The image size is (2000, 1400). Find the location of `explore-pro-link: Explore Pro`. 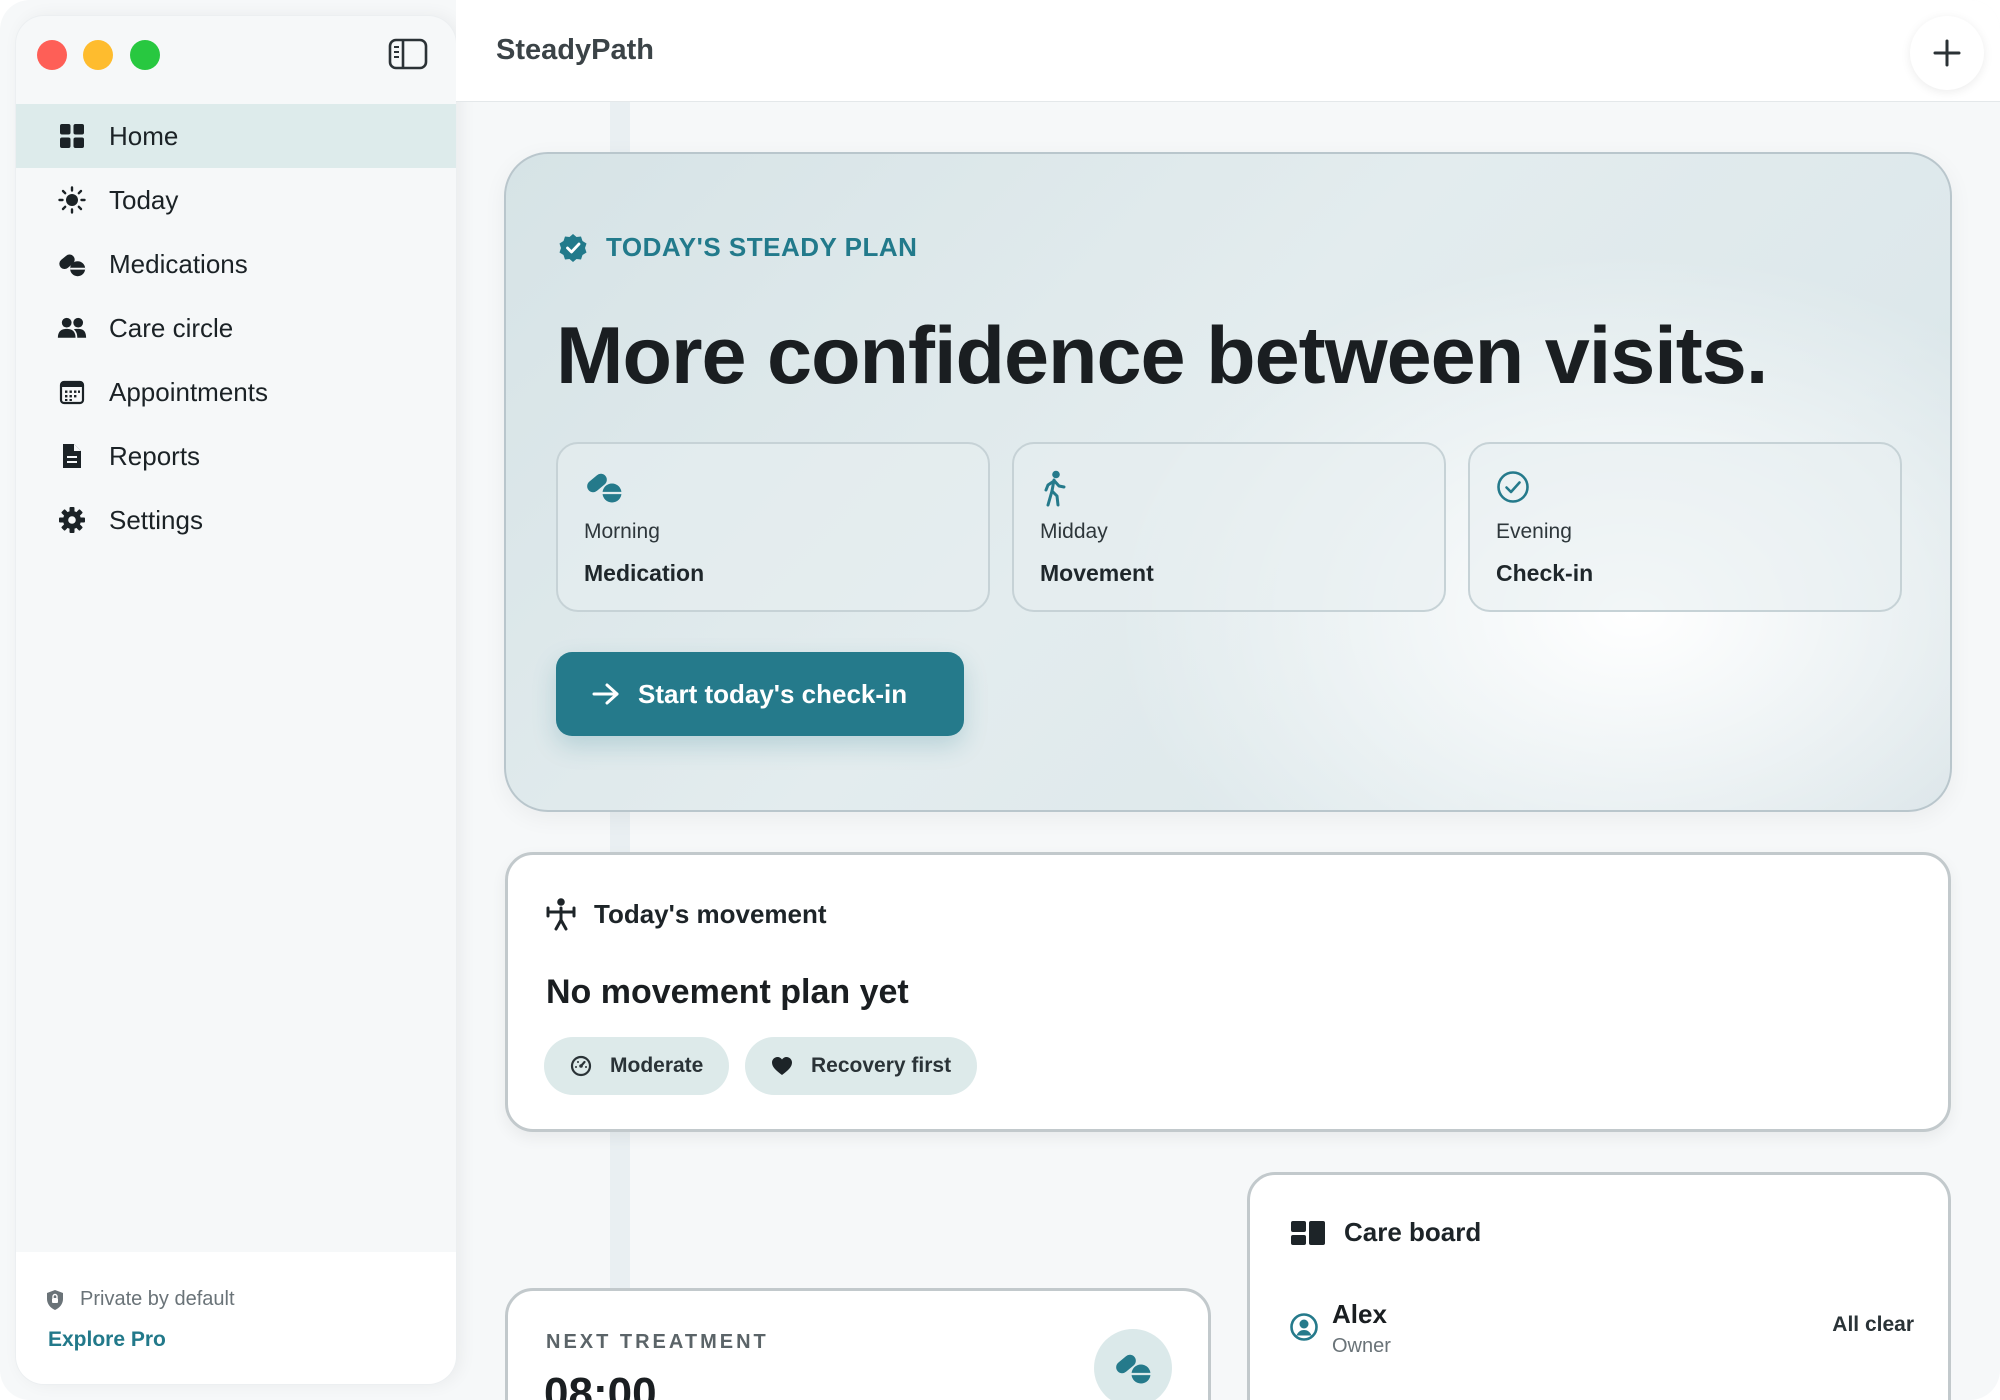

explore-pro-link: Explore Pro is located at coordinates (107, 1340).